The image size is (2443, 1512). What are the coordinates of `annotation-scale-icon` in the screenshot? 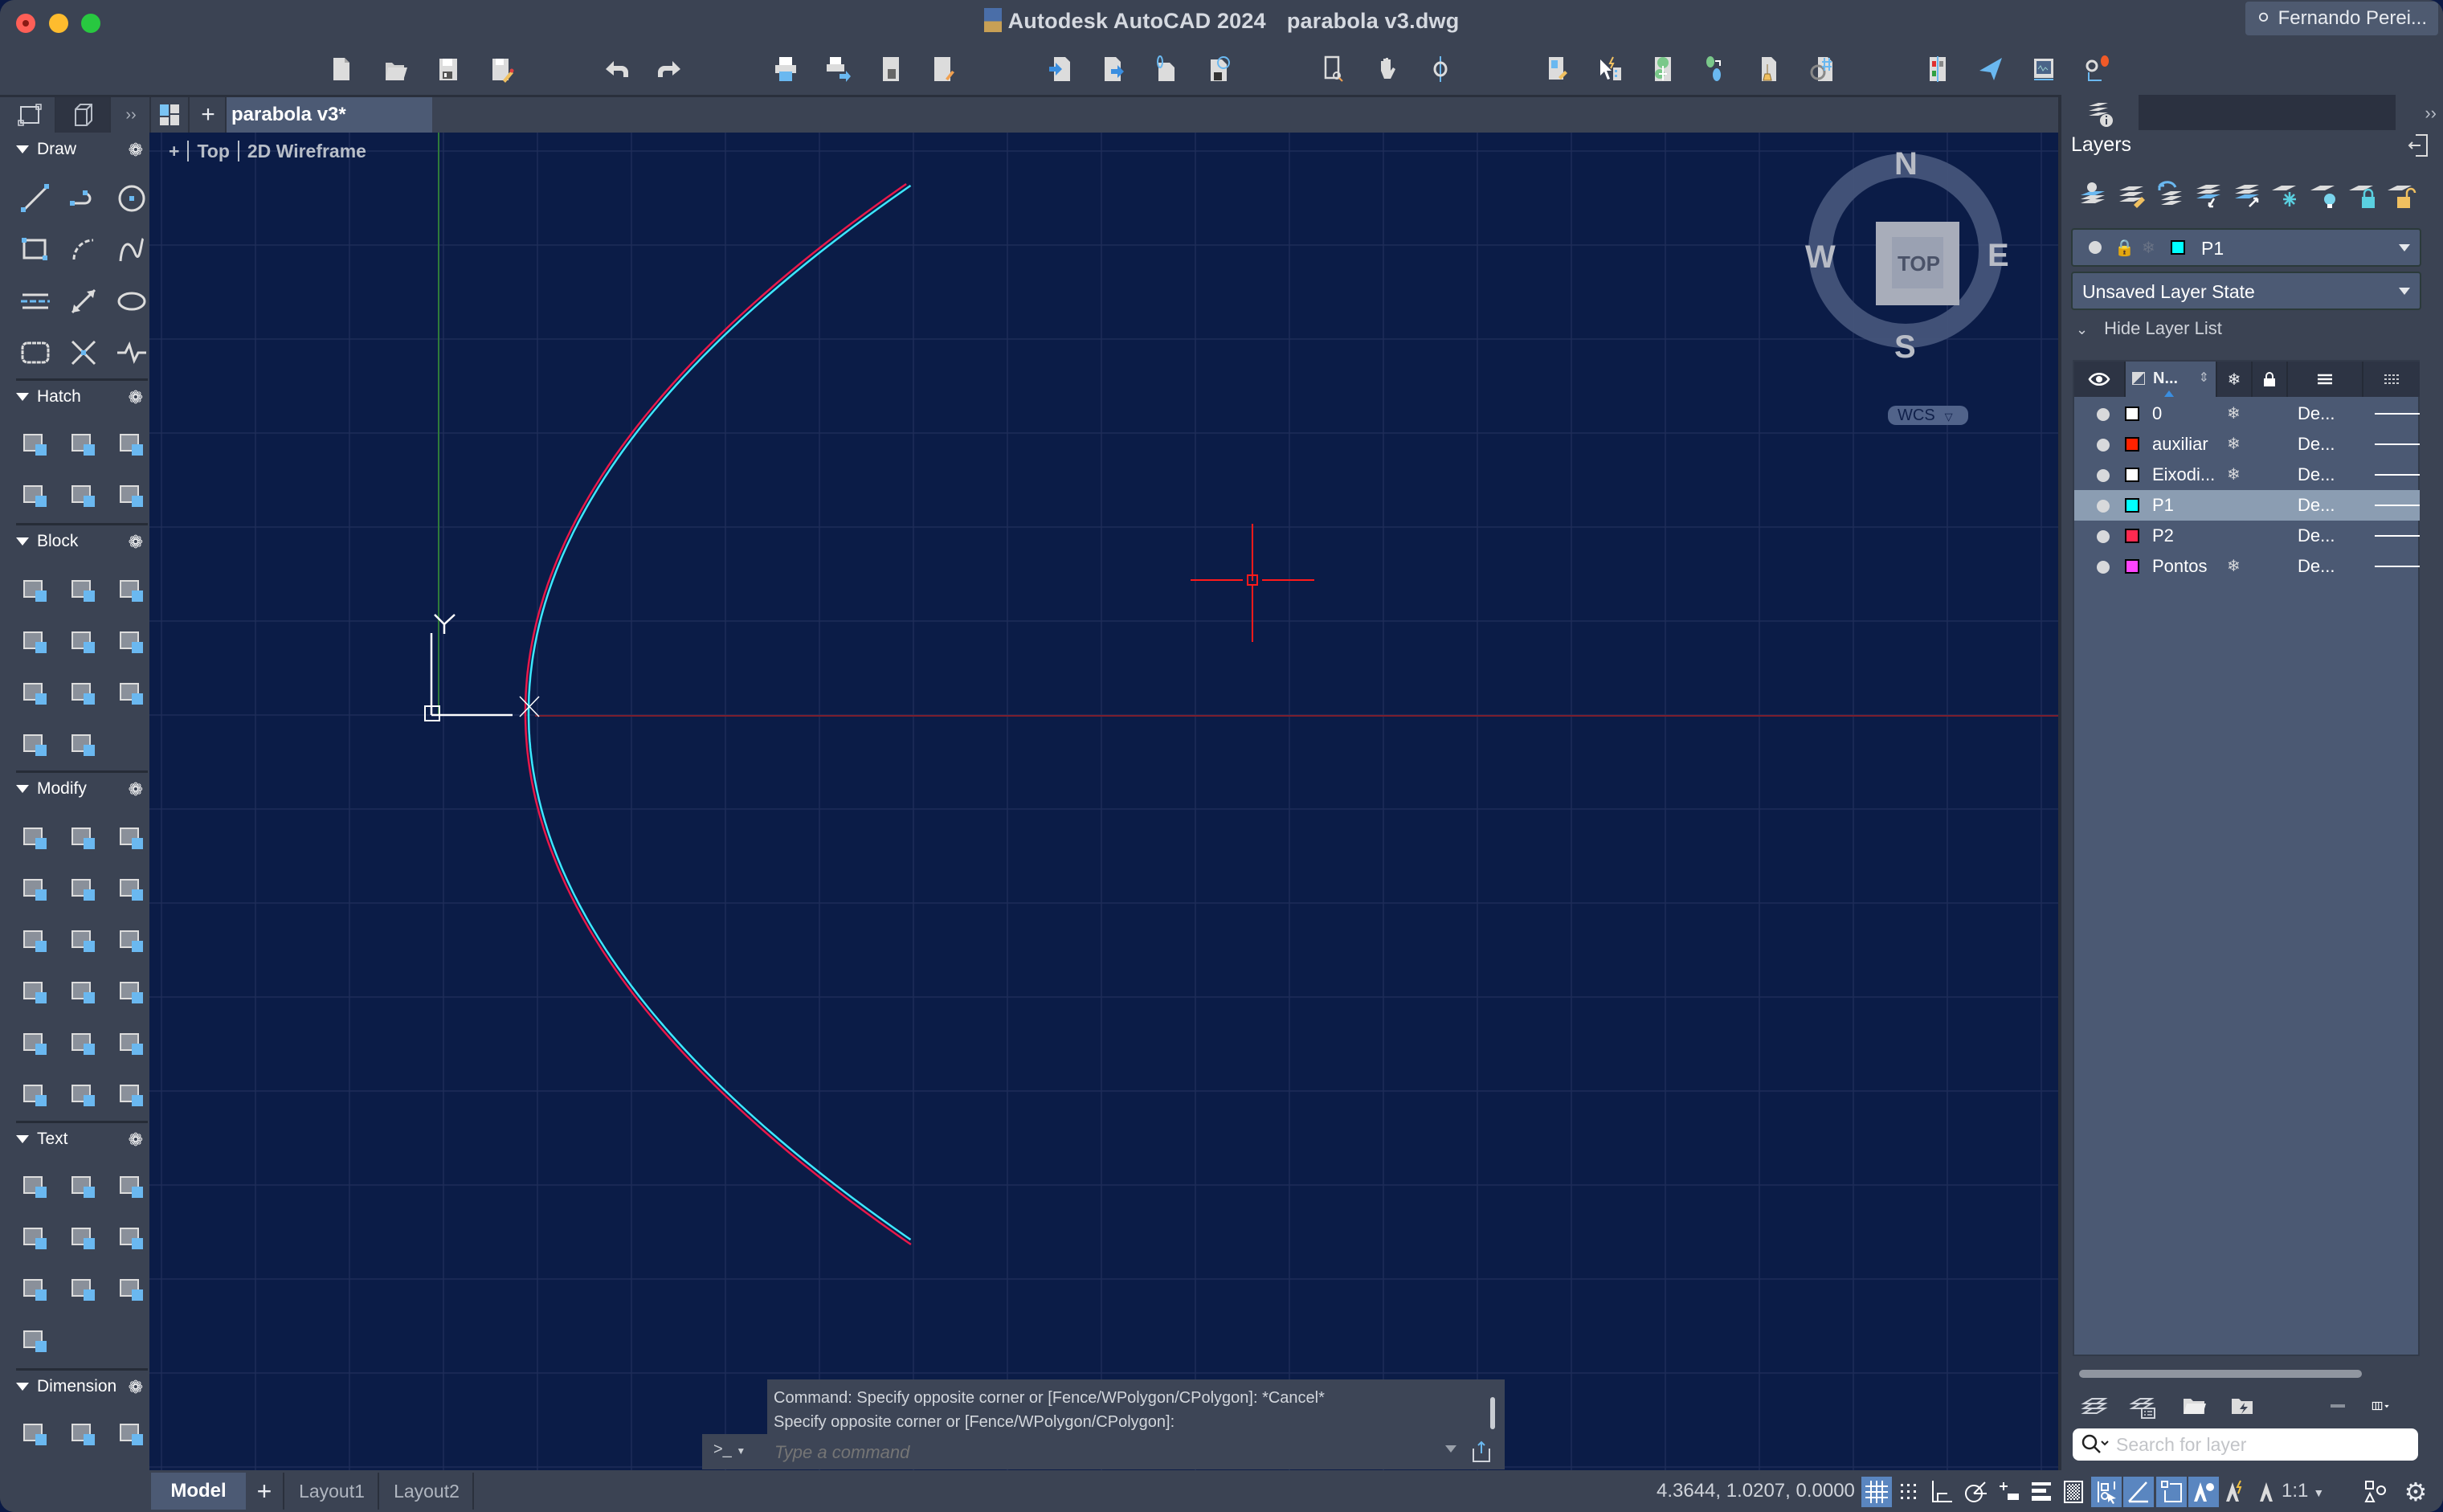 It's located at (2266, 1492).